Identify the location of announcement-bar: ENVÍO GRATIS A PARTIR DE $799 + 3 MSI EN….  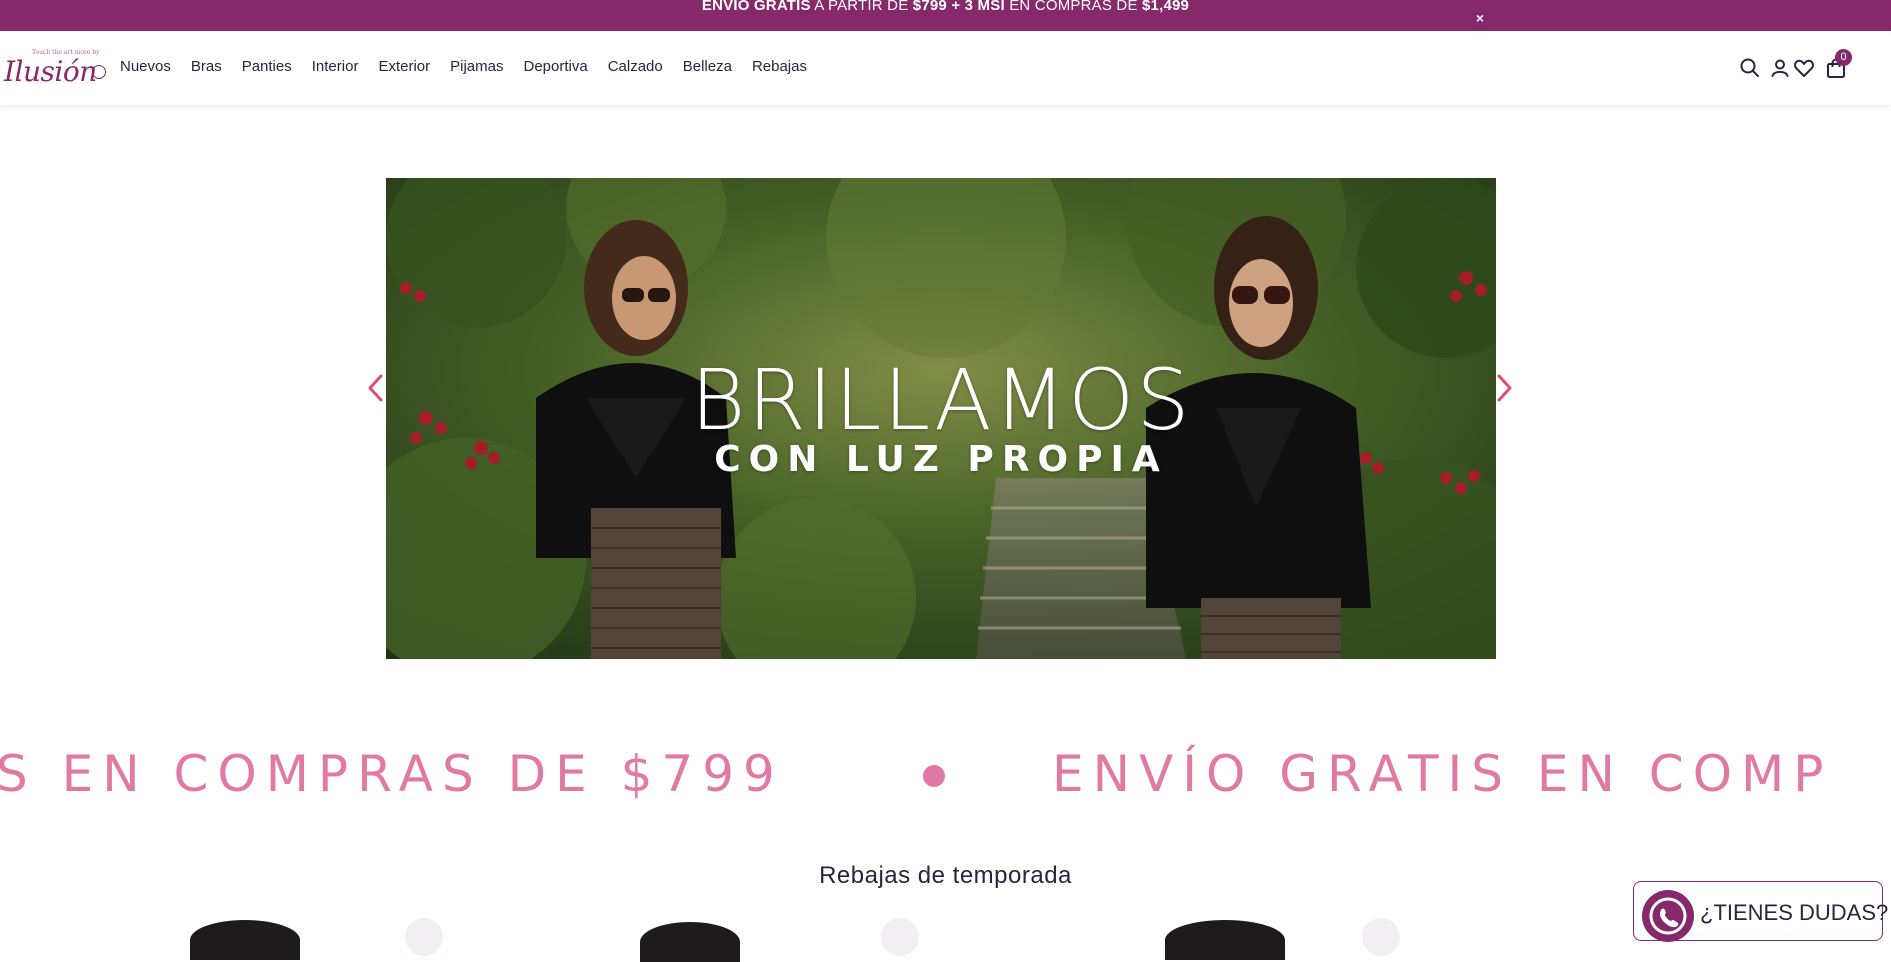
(945, 15).